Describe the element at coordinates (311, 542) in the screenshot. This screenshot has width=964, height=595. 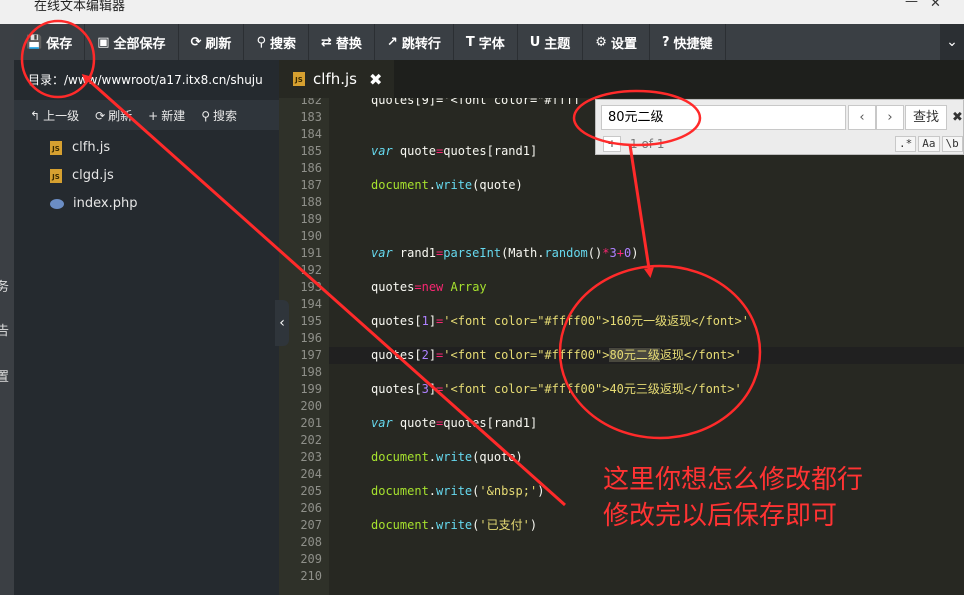
I see `line-number: 208` at that location.